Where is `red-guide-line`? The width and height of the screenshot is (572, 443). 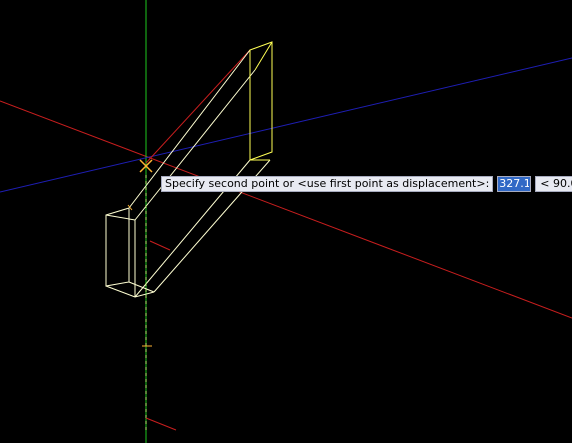
red-guide-line is located at coordinates (160, 245).